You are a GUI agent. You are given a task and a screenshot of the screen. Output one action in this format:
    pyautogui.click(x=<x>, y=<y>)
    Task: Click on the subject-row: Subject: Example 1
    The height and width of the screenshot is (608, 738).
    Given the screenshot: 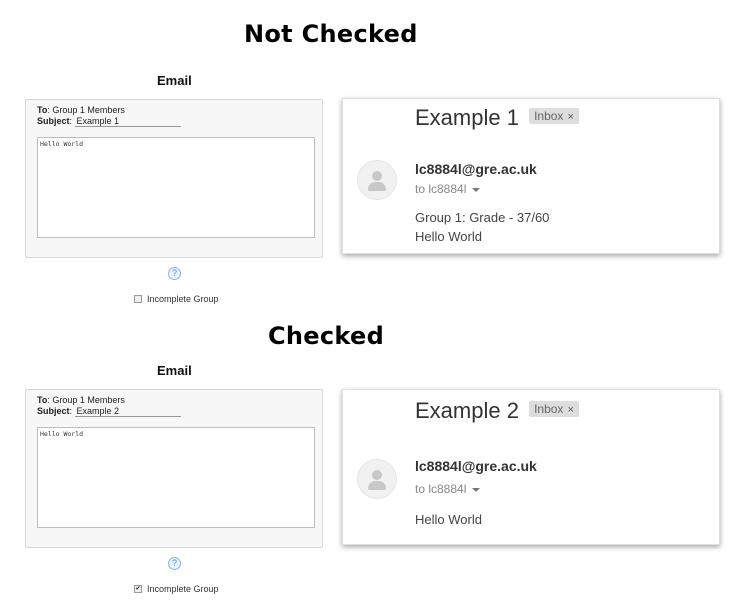 What is the action you would take?
    pyautogui.click(x=109, y=121)
    